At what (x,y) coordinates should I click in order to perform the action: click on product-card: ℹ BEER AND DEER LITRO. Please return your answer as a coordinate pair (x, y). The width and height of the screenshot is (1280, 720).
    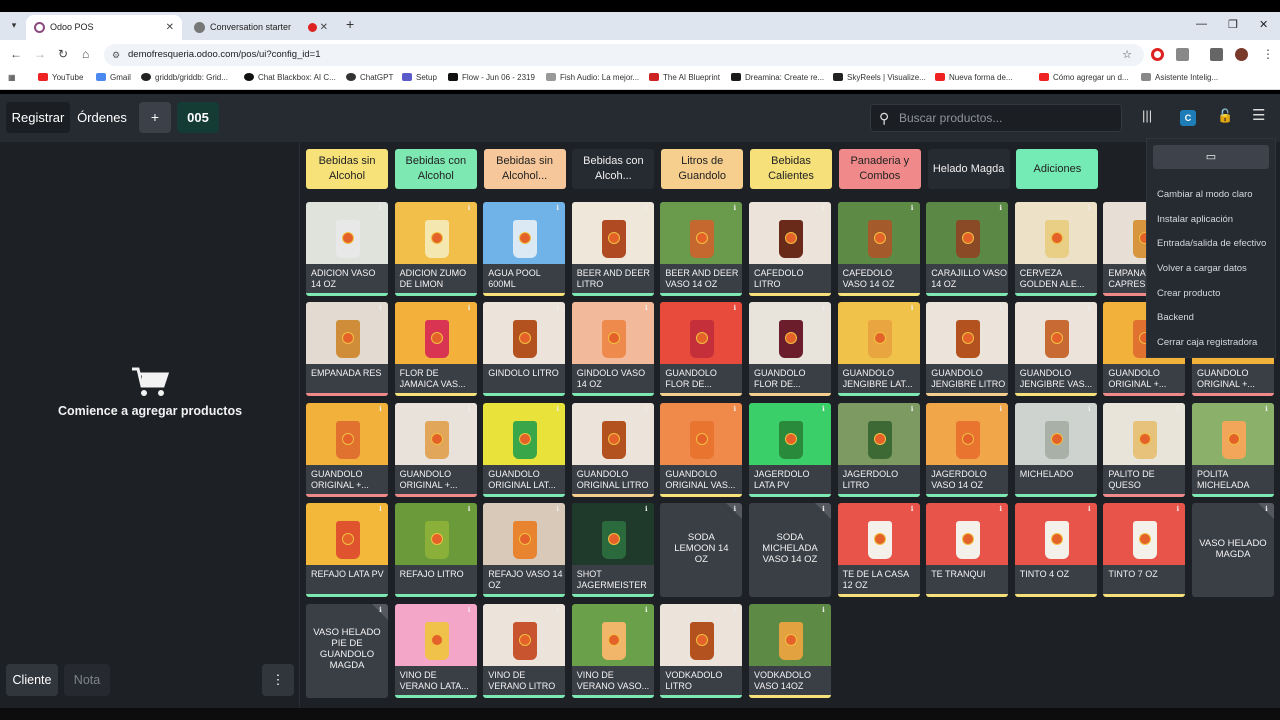
    Looking at the image, I should click on (612, 249).